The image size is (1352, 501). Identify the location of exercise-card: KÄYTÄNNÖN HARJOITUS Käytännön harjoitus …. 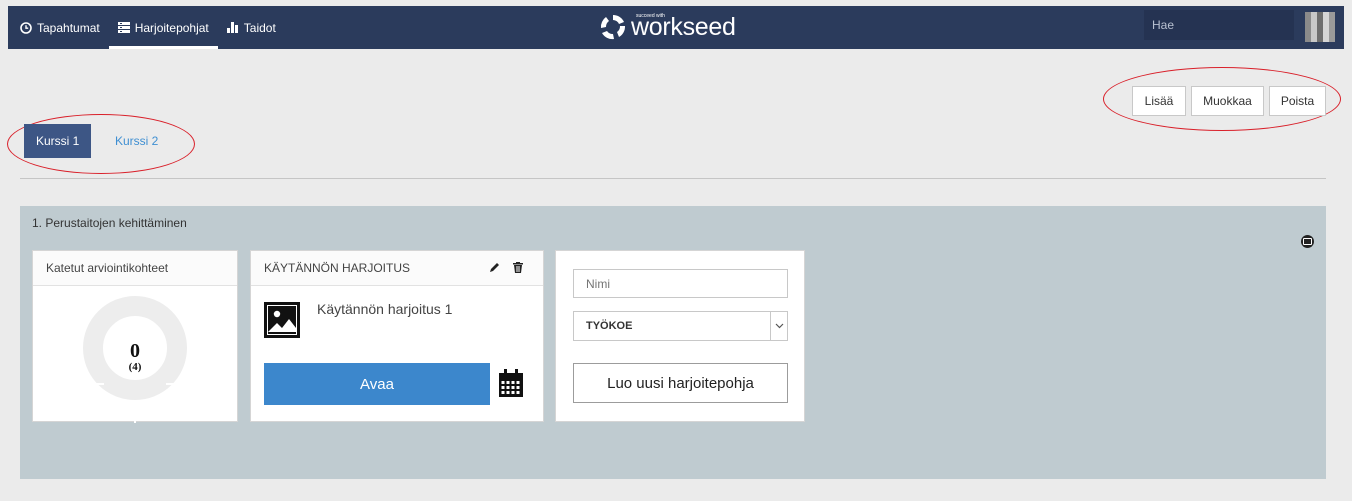
(397, 336).